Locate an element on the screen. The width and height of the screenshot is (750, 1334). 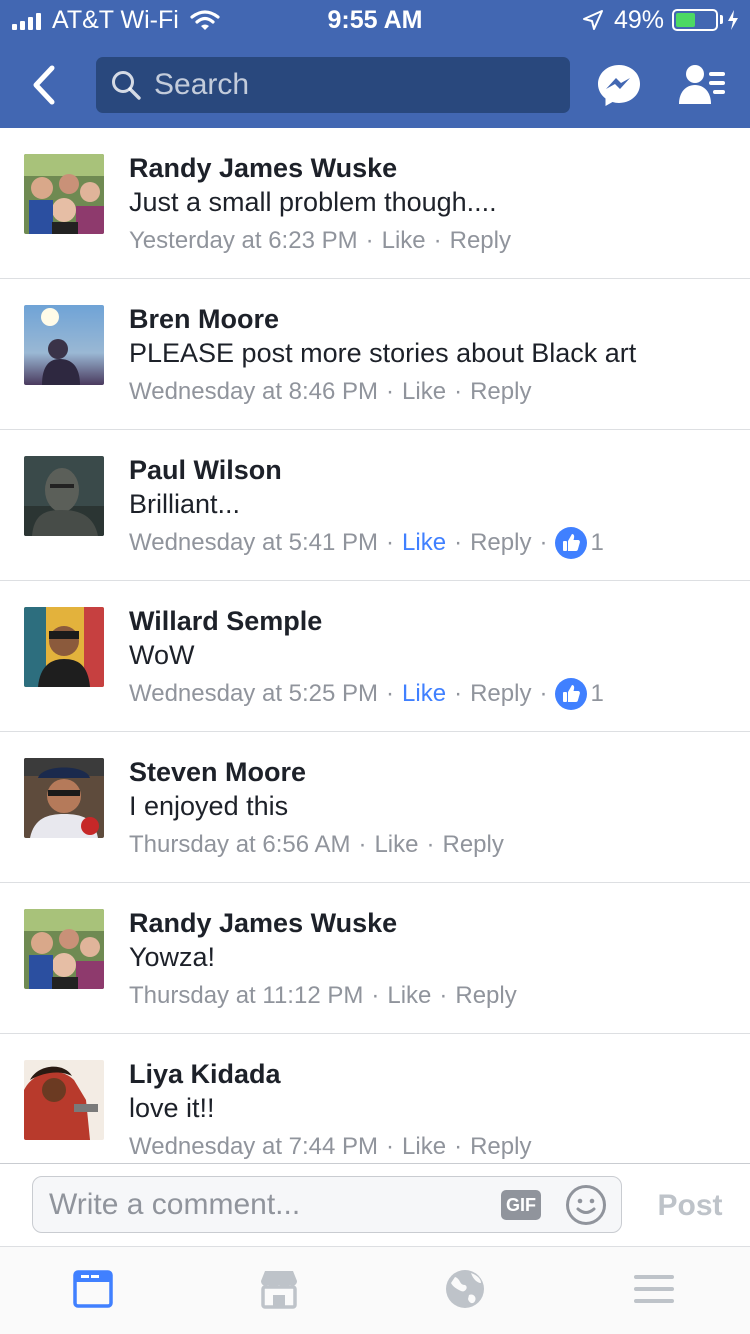
comment-timestamp: Thursday at 6:56 AM is located at coordinates (240, 844).